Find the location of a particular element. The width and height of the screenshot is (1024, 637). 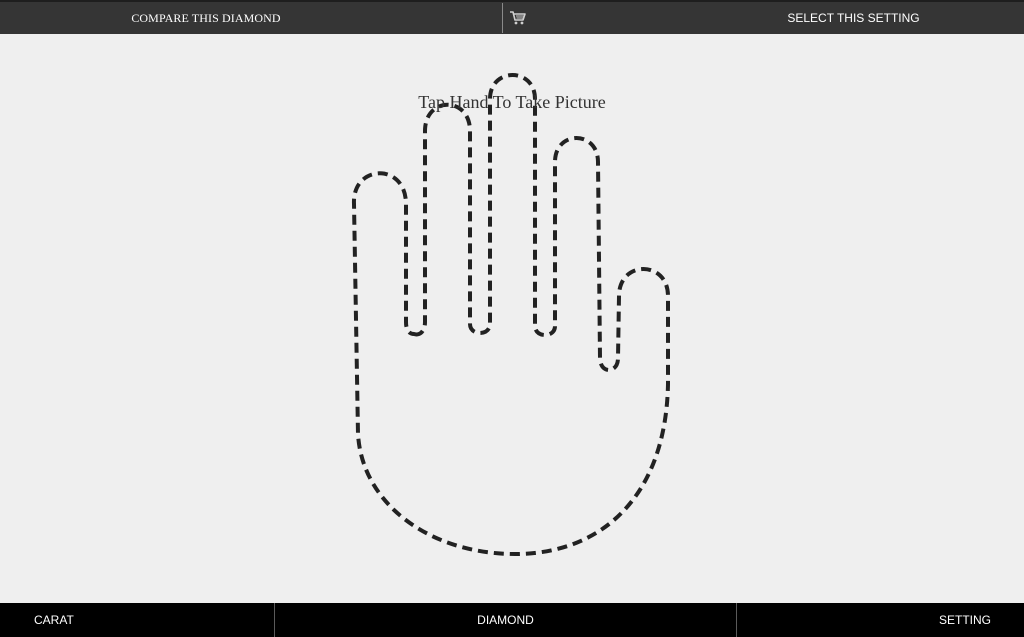

select-setting-label: SELECT THIS SETTING is located at coordinates (853, 18).